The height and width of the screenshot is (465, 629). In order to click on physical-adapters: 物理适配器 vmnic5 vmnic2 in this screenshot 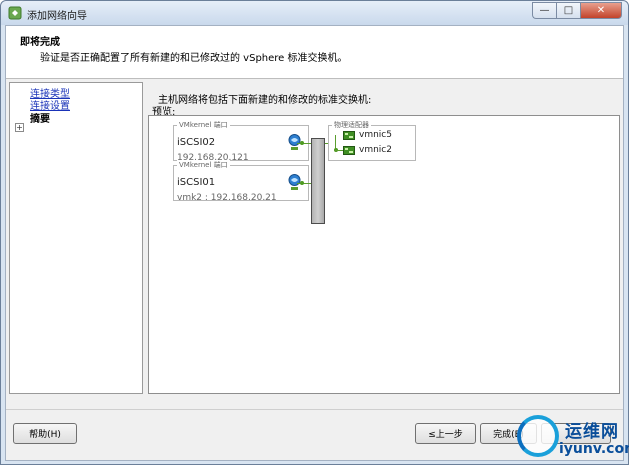, I will do `click(372, 140)`.